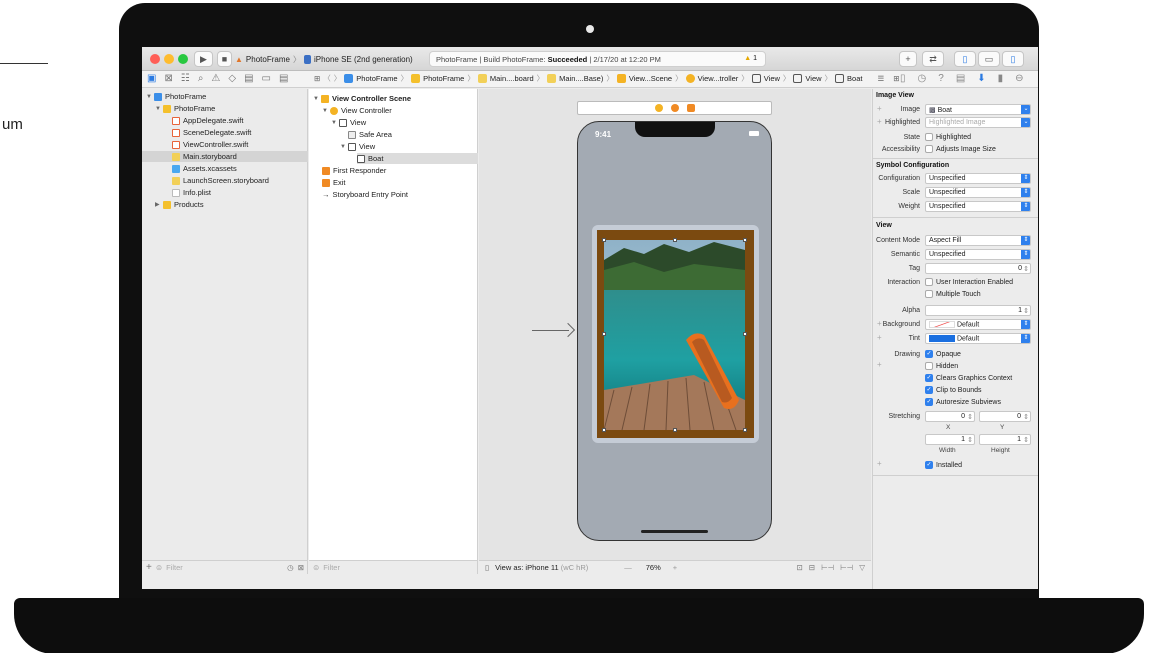 The height and width of the screenshot is (653, 1158). What do you see at coordinates (225, 204) in the screenshot?
I see `navigator-row: ▶ Products` at bounding box center [225, 204].